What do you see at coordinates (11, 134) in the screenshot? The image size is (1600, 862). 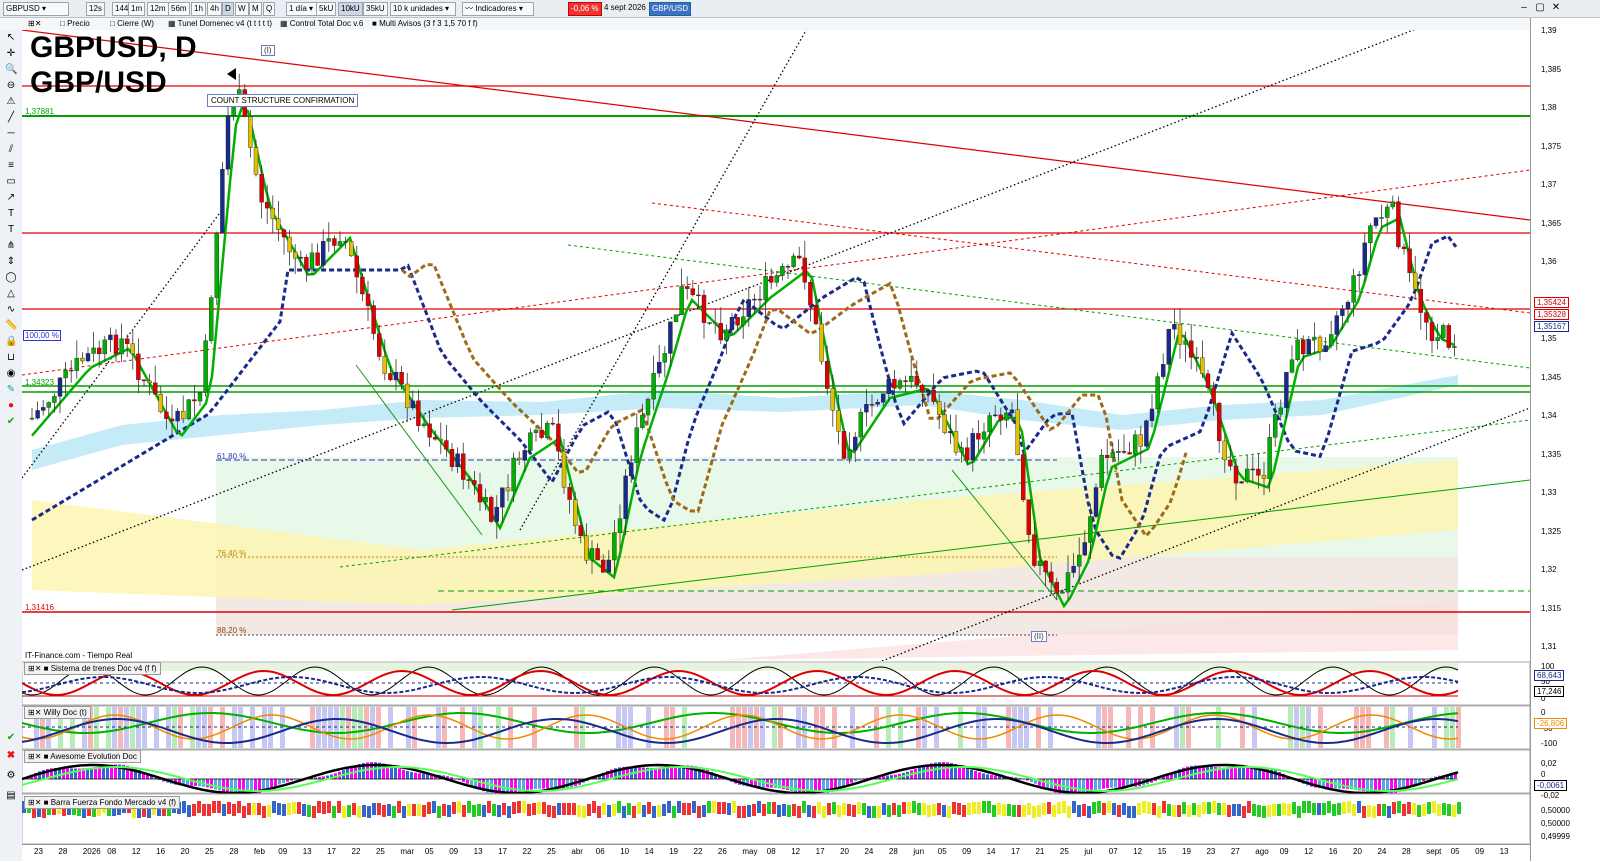 I see `hline-icon: ─` at bounding box center [11, 134].